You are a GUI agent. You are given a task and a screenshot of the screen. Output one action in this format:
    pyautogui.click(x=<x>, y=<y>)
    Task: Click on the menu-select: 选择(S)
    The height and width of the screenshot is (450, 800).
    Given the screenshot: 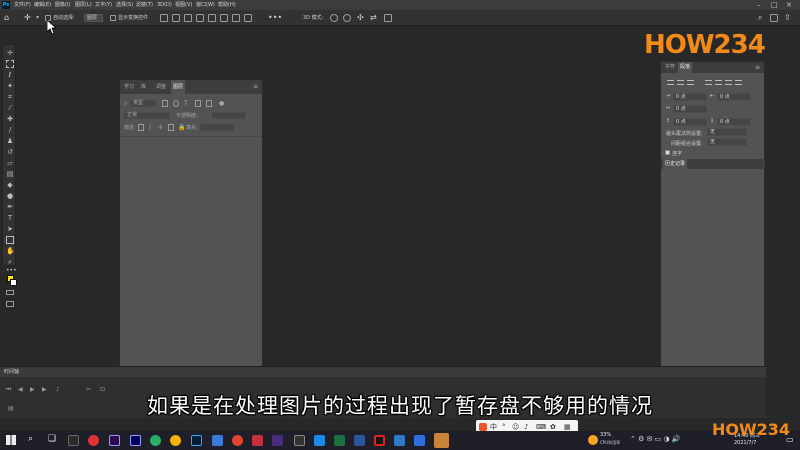 What is the action you would take?
    pyautogui.click(x=124, y=5)
    